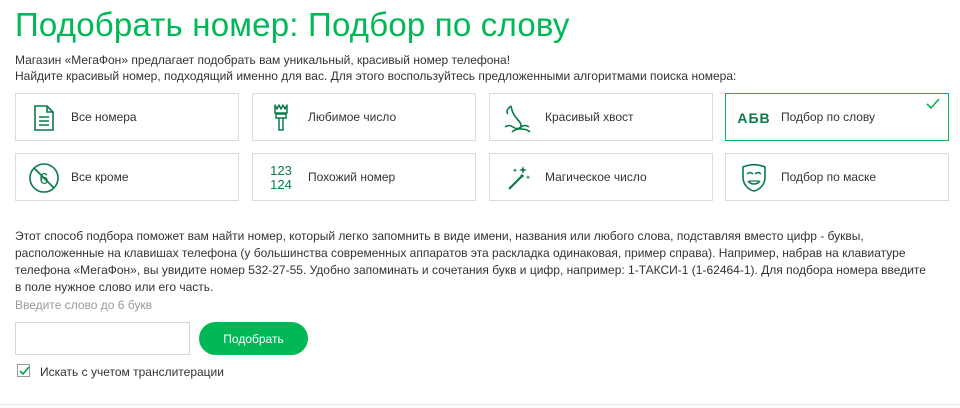  I want to click on method-all-except: 6 Все кроме, so click(127, 177).